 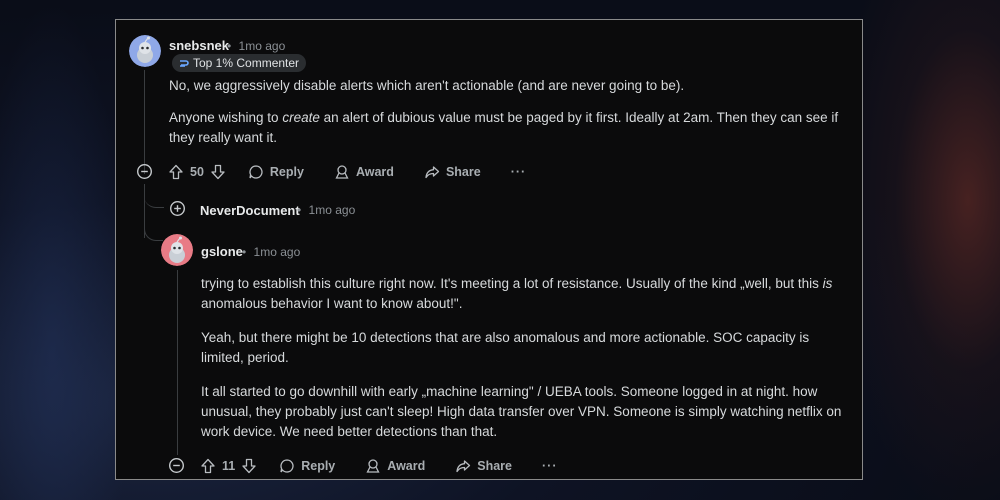 What do you see at coordinates (331, 171) in the screenshot?
I see `comment-actions: 50 Reply Award Share ···` at bounding box center [331, 171].